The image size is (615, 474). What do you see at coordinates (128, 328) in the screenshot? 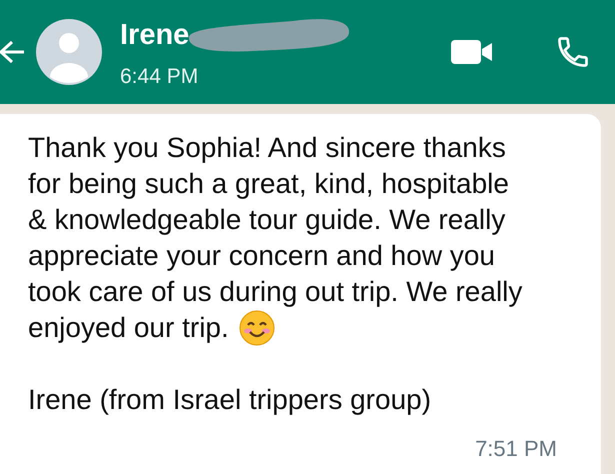
I see `message-text: enjoyed our trip.` at bounding box center [128, 328].